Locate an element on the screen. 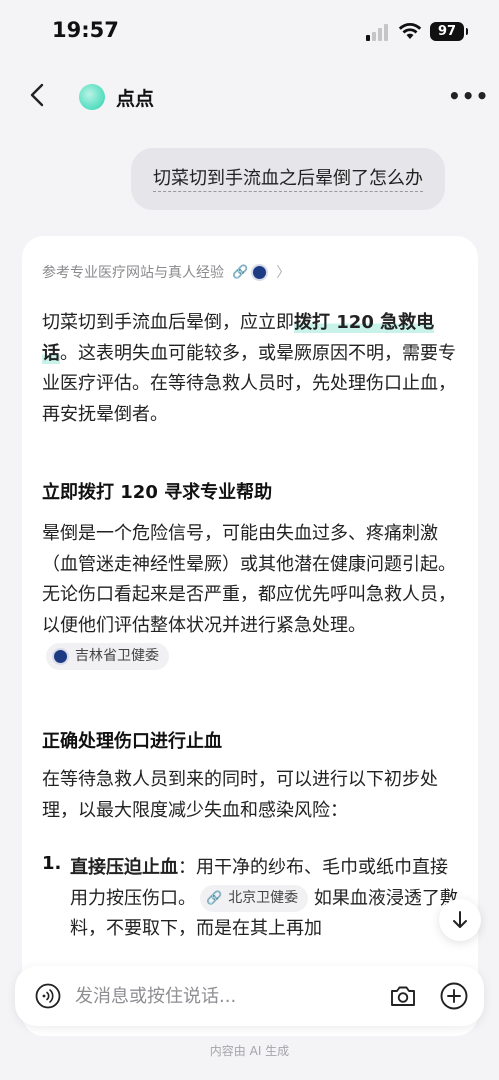  section-heading-bleeding: 正确处理伤口进行止血 is located at coordinates (132, 741).